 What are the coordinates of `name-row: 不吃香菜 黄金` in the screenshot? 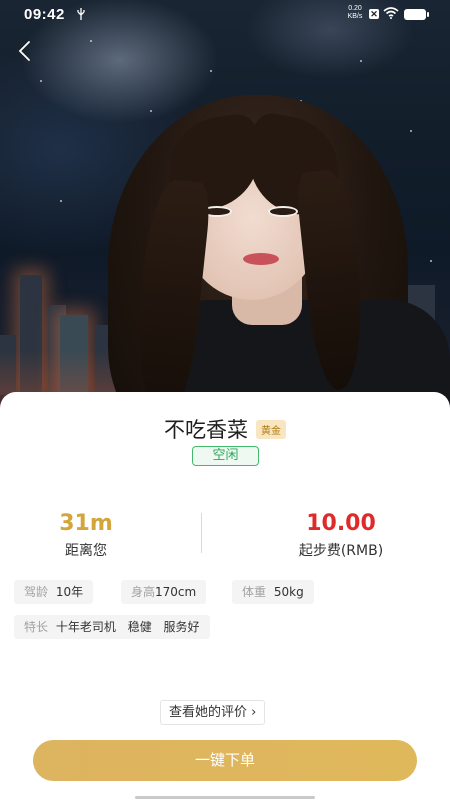 It's located at (225, 429).